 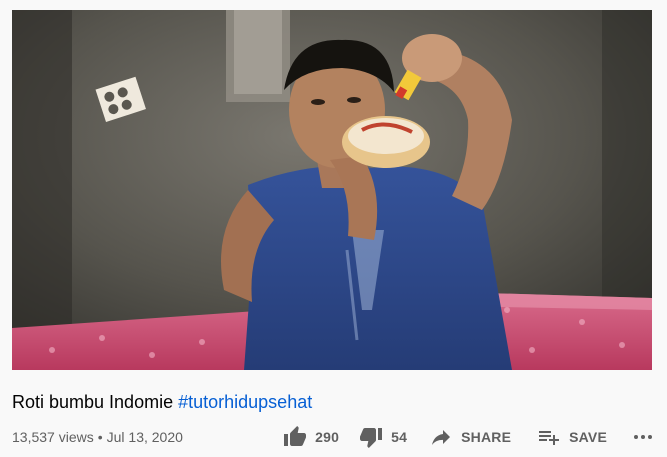 I want to click on share-arrow-icon, so click(x=441, y=437).